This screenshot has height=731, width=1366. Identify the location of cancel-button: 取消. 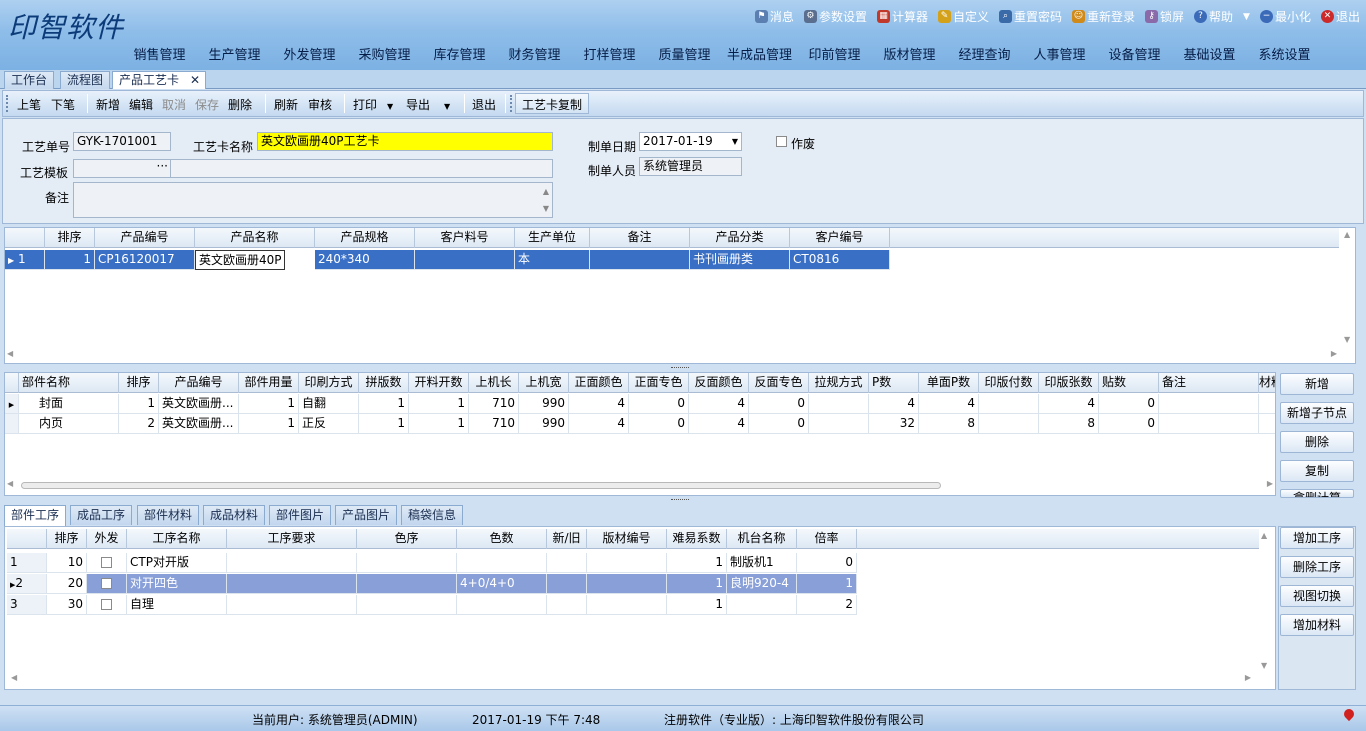
(174, 104).